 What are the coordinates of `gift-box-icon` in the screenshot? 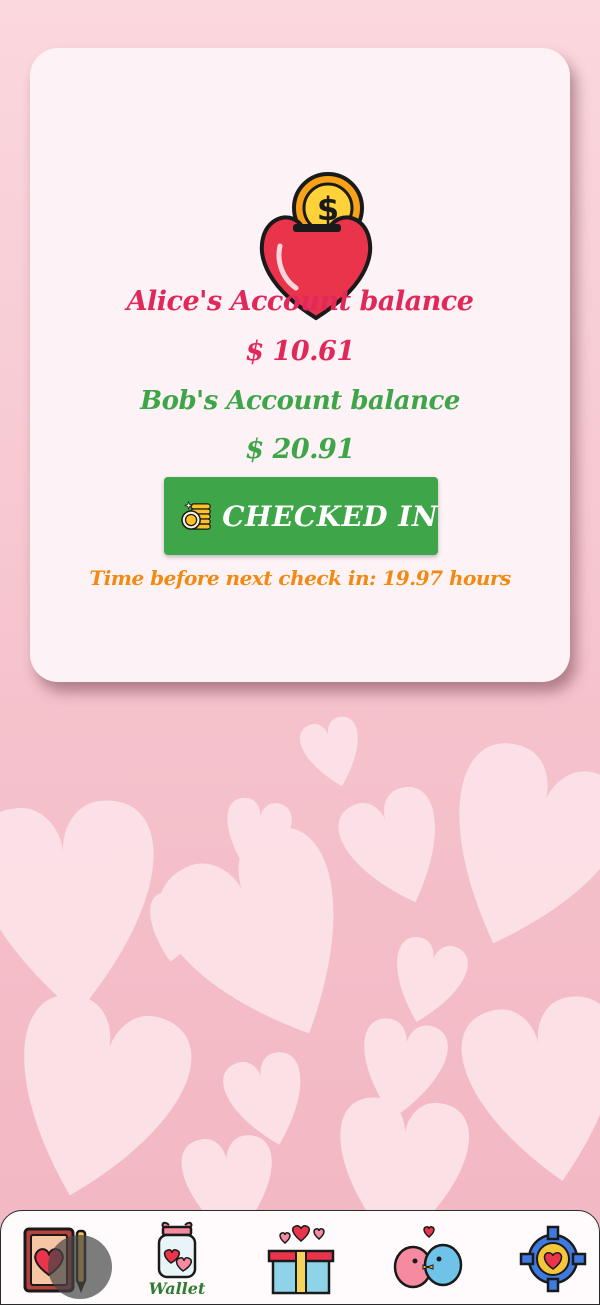 It's located at (301, 1260).